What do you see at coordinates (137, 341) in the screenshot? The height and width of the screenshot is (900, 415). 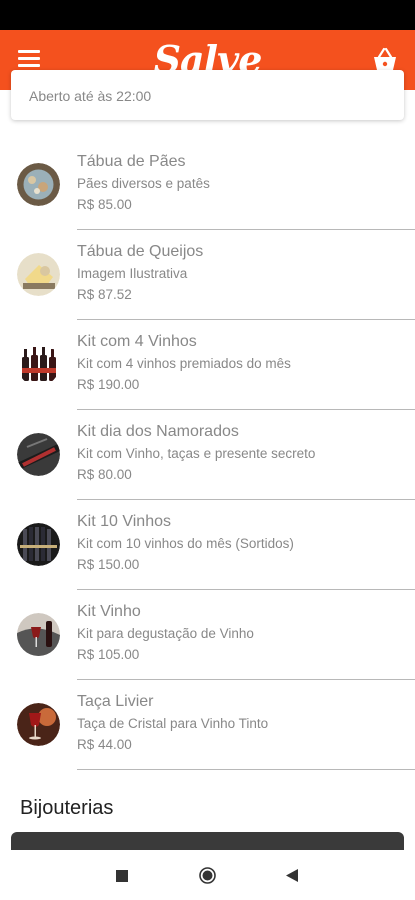 I see `product-name: Kit com 4 Vinhos` at bounding box center [137, 341].